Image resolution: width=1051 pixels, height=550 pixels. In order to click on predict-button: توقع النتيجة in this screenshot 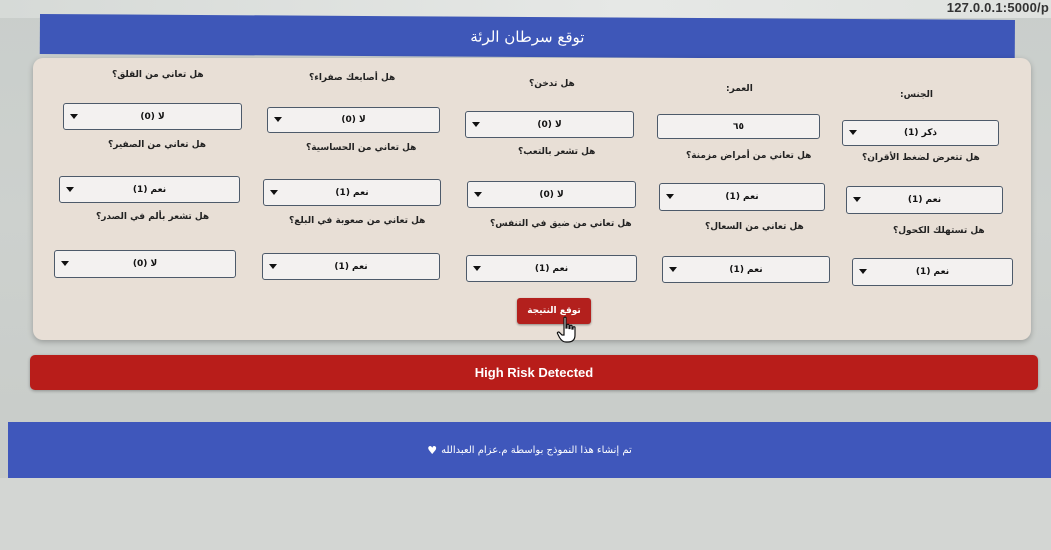, I will do `click(554, 311)`.